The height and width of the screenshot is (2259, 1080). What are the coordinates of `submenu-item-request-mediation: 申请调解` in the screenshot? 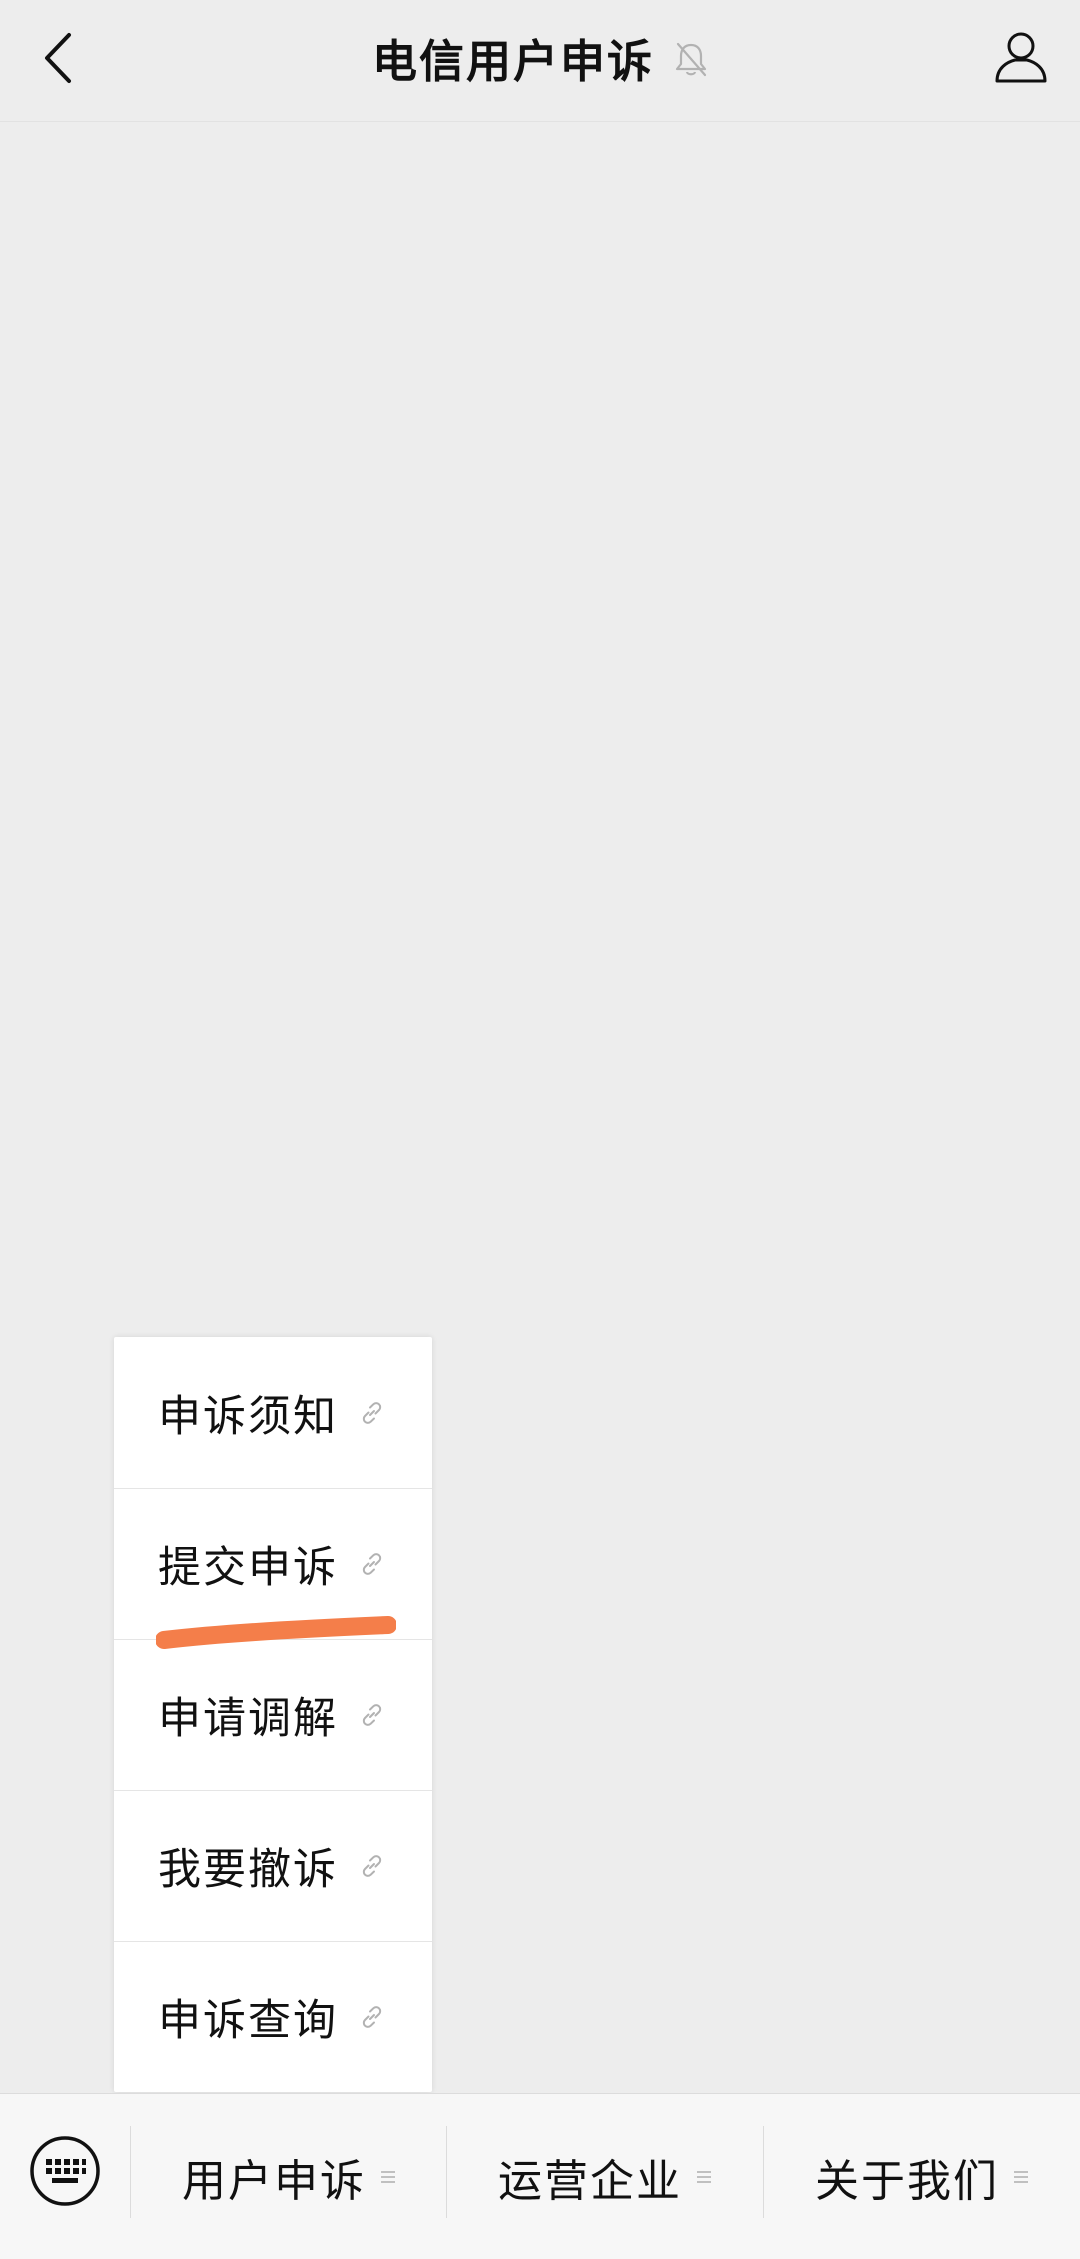 It's located at (273, 1714).